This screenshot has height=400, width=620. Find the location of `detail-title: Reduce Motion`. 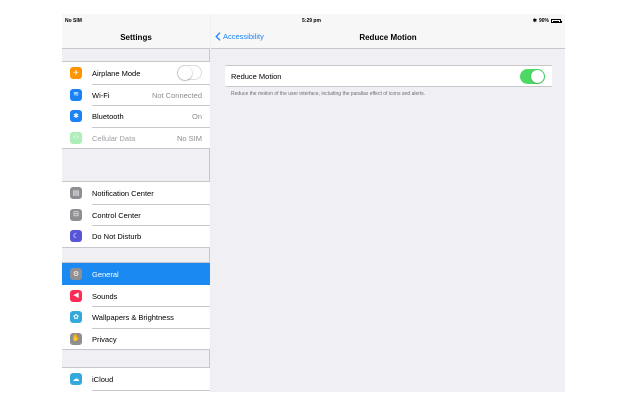

detail-title: Reduce Motion is located at coordinates (388, 37).